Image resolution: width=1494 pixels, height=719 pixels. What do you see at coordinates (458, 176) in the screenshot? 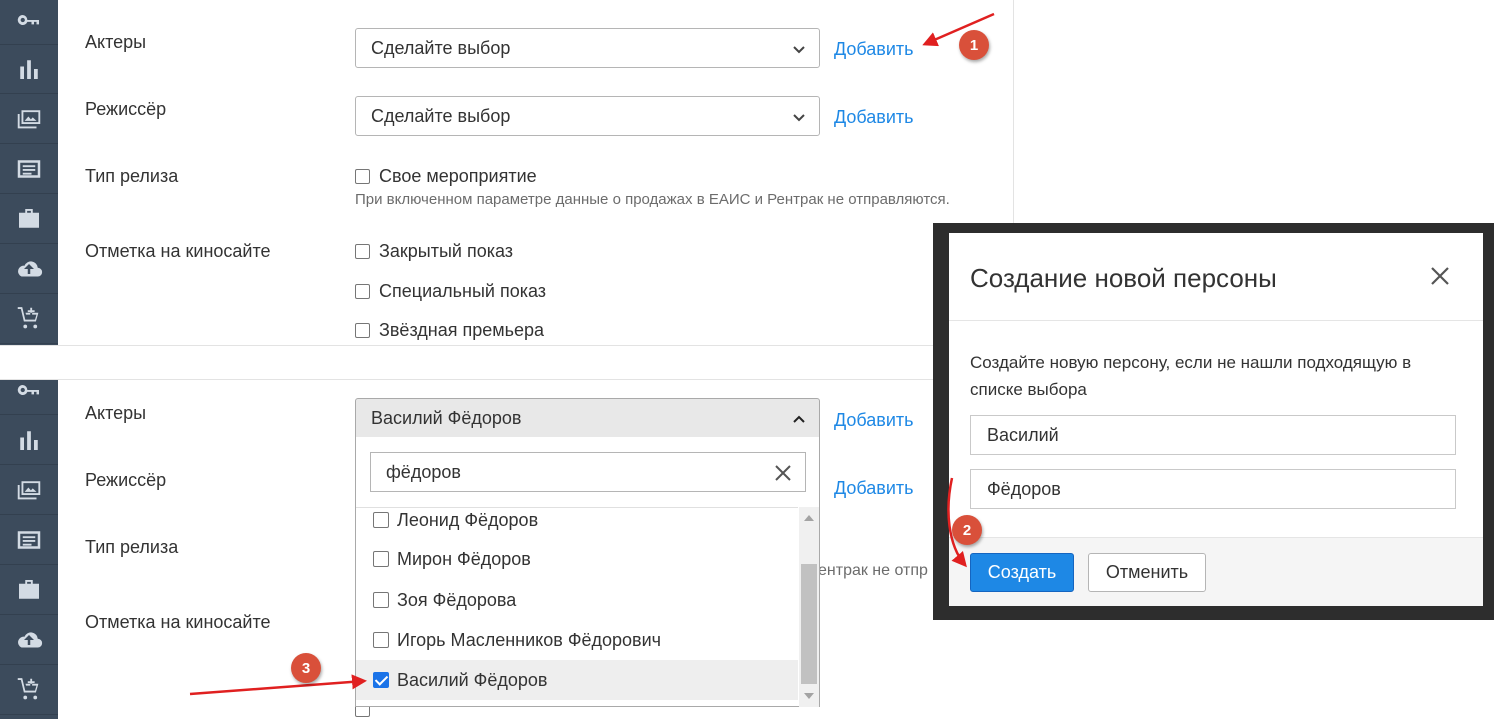
I see `own-event-text: Свое мероприятие` at bounding box center [458, 176].